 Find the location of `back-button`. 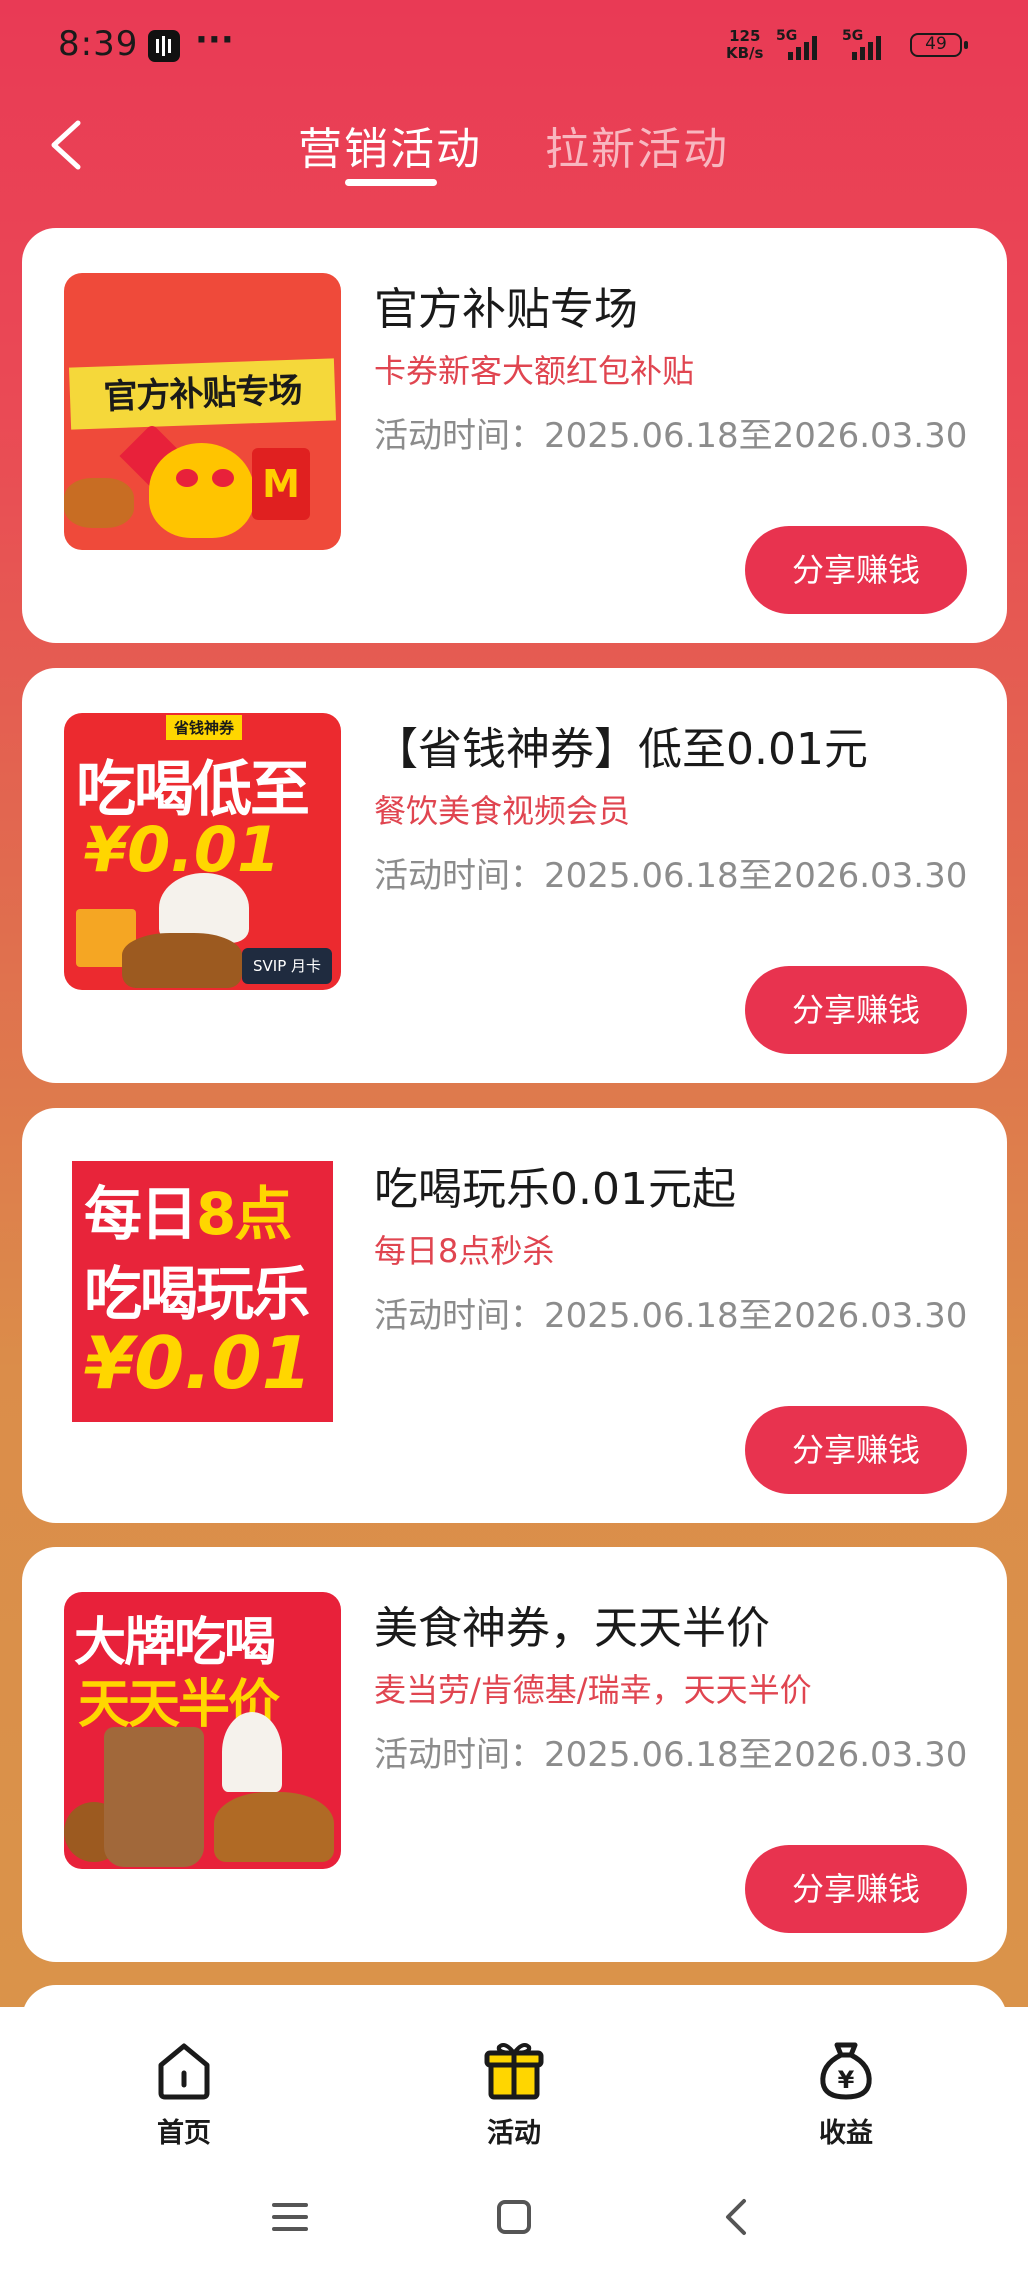

back-button is located at coordinates (70, 145).